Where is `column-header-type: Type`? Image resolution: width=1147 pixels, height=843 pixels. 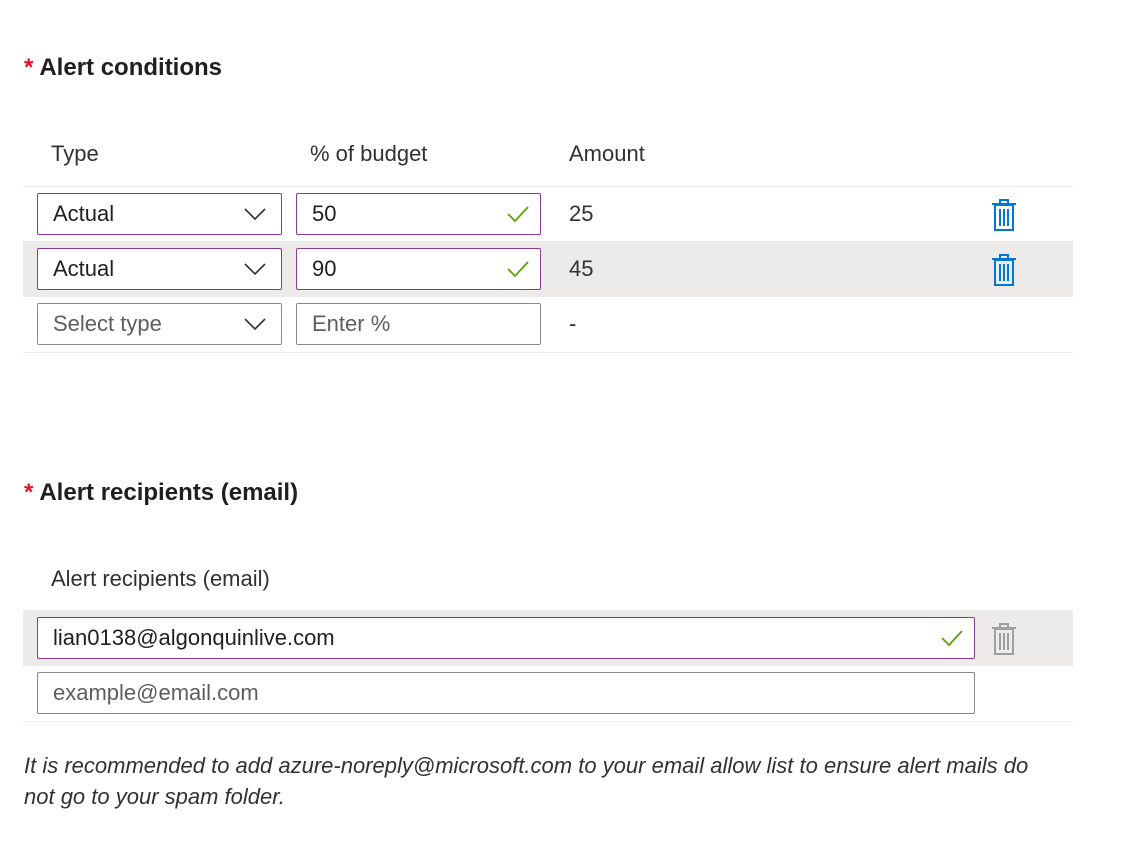 column-header-type: Type is located at coordinates (75, 153).